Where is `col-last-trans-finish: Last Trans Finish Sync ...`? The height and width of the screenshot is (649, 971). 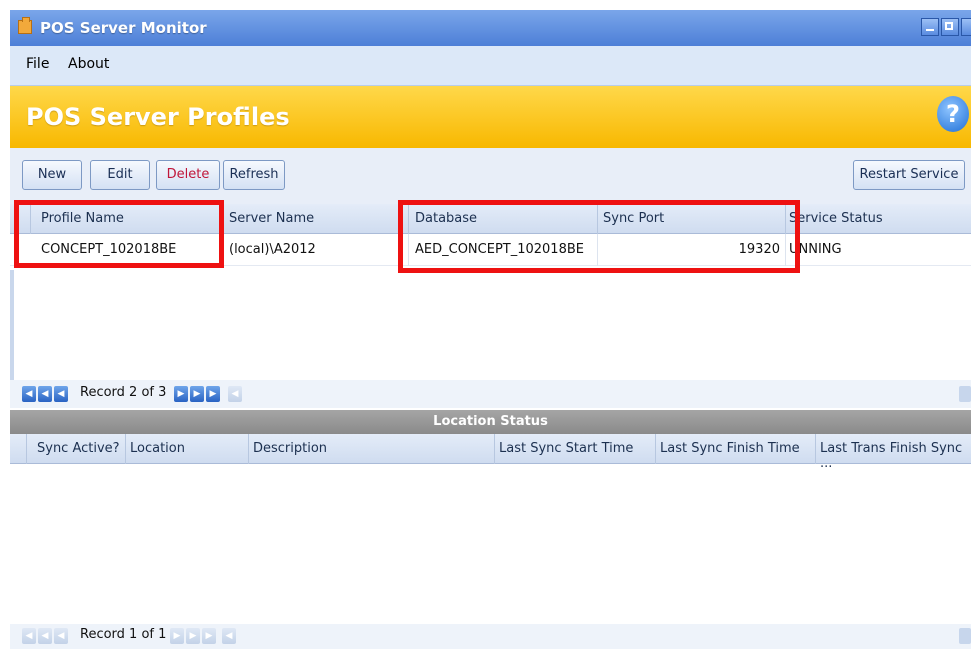 col-last-trans-finish: Last Trans Finish Sync ... is located at coordinates (895, 456).